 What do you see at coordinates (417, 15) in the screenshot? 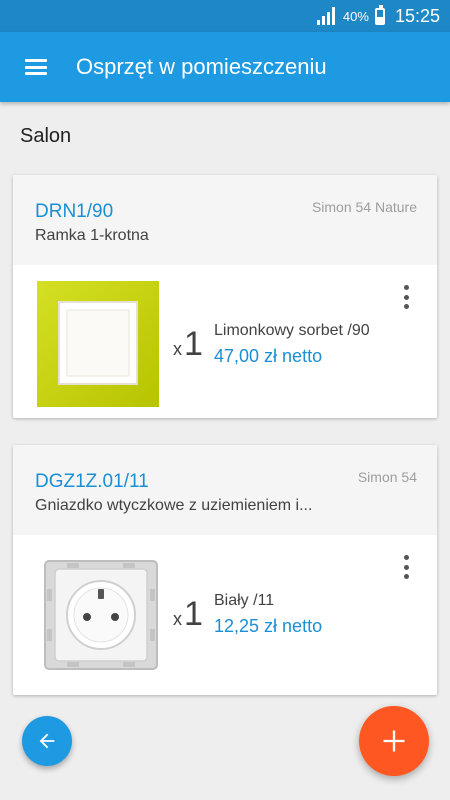
I see `status-clock: 15:25` at bounding box center [417, 15].